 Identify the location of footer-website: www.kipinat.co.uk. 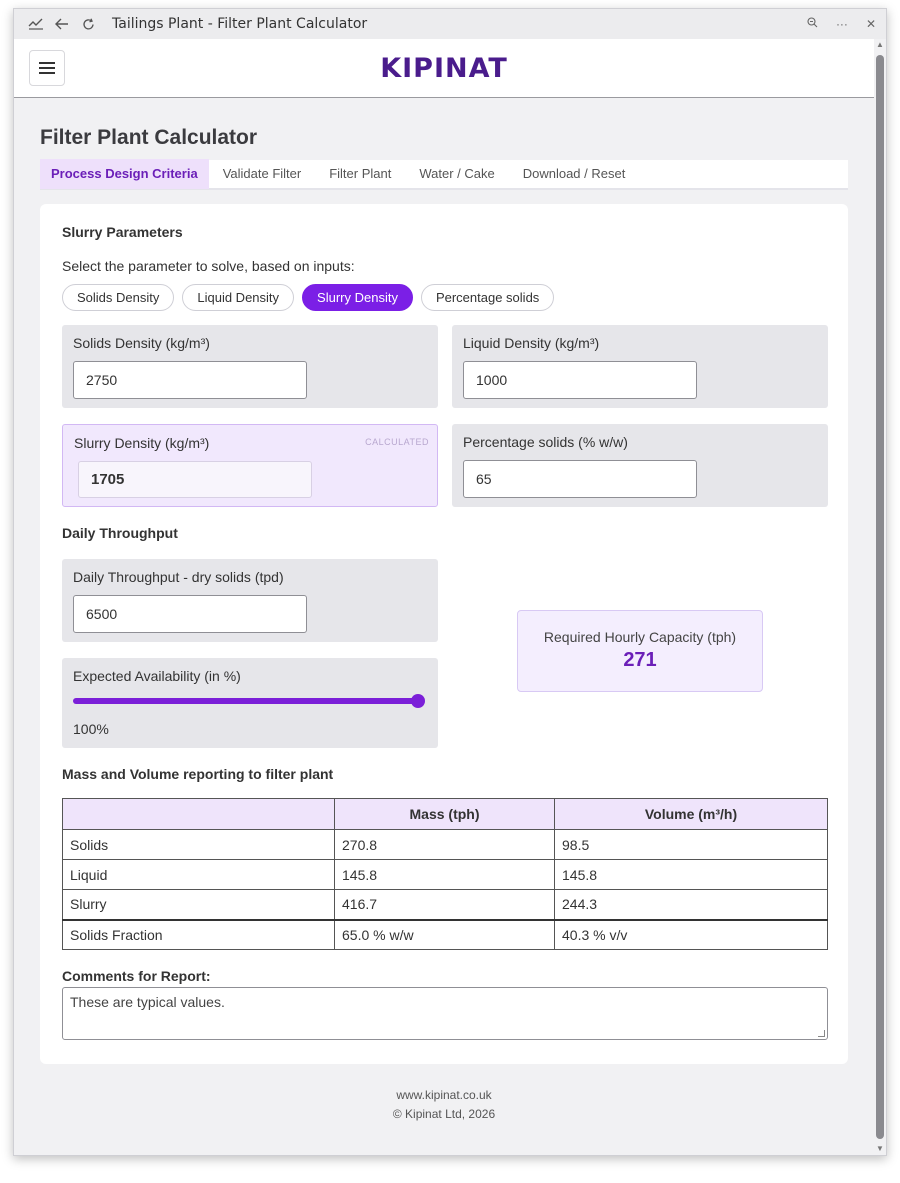
(444, 1095).